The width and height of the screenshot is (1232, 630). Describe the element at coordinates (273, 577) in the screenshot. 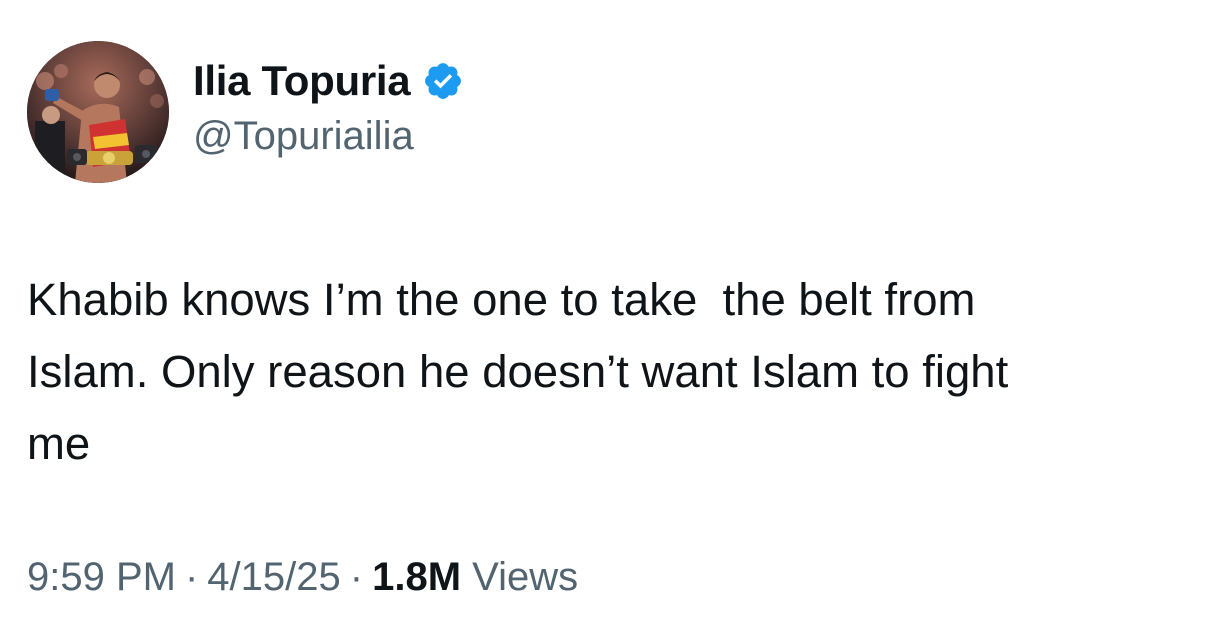

I see `tweet-date: 4/15/25` at that location.